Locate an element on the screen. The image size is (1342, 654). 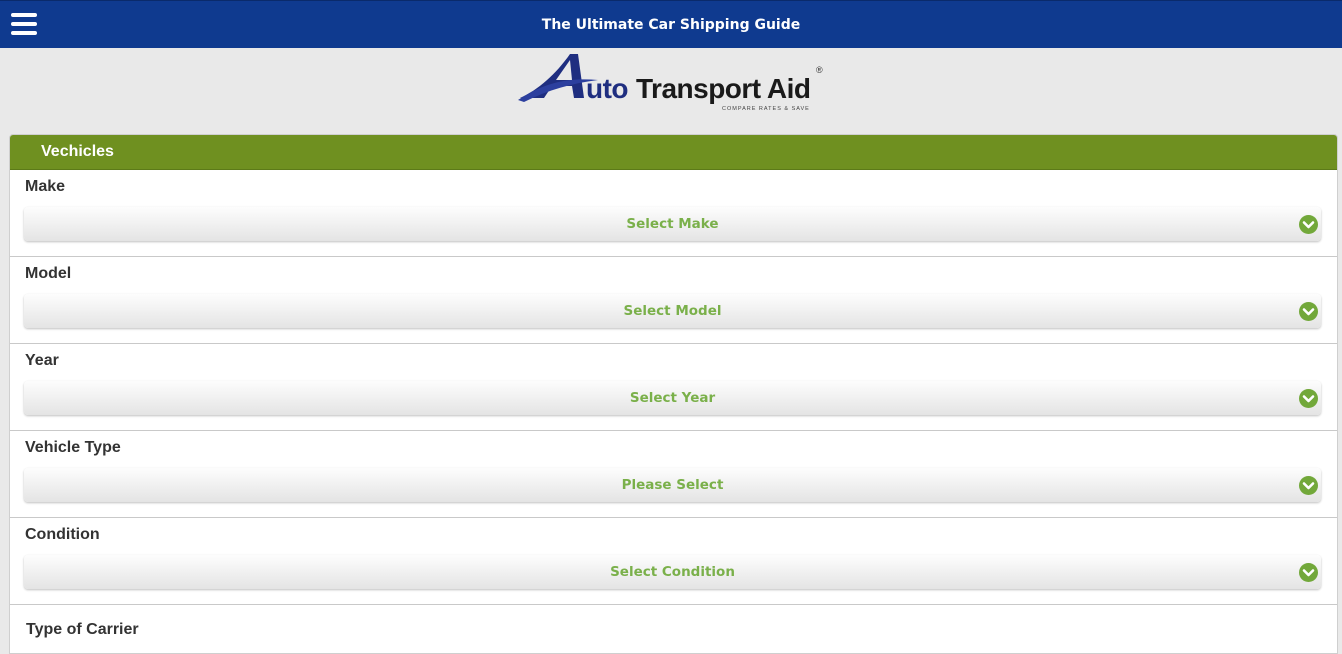
top-bar: The Ultimate Car Shipping Guide is located at coordinates (671, 24).